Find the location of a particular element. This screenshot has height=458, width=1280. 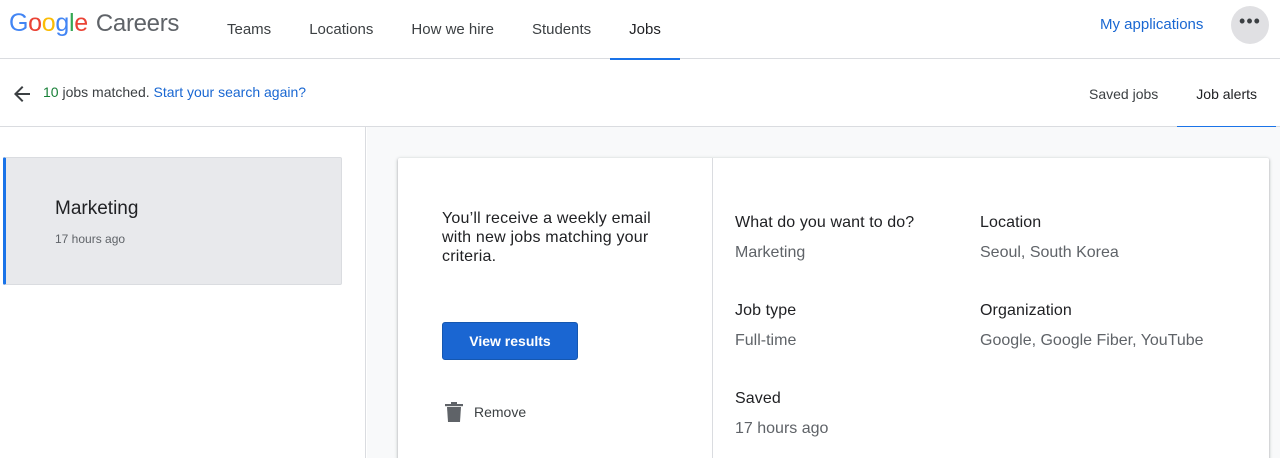

alert-title: Marketing is located at coordinates (97, 208).